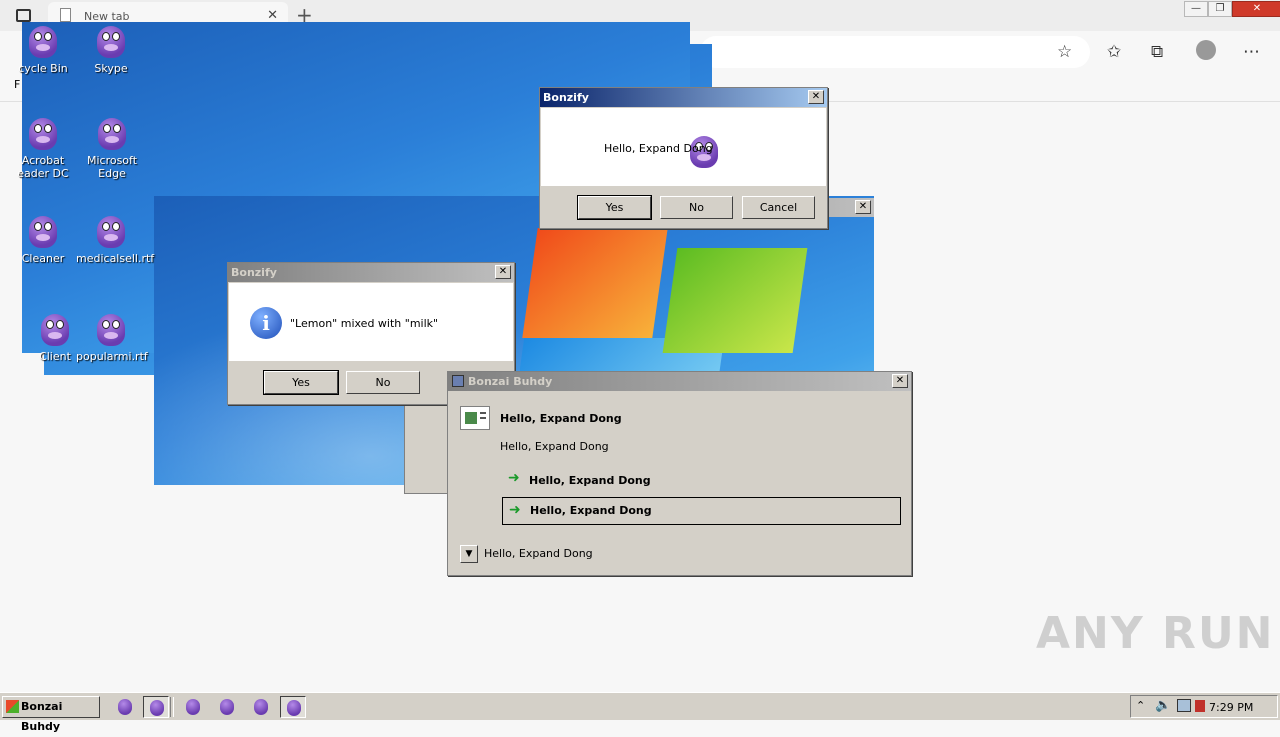  What do you see at coordinates (701, 511) in the screenshot?
I see `buhdy-option-2: ➜ Hello, Expand Dong` at bounding box center [701, 511].